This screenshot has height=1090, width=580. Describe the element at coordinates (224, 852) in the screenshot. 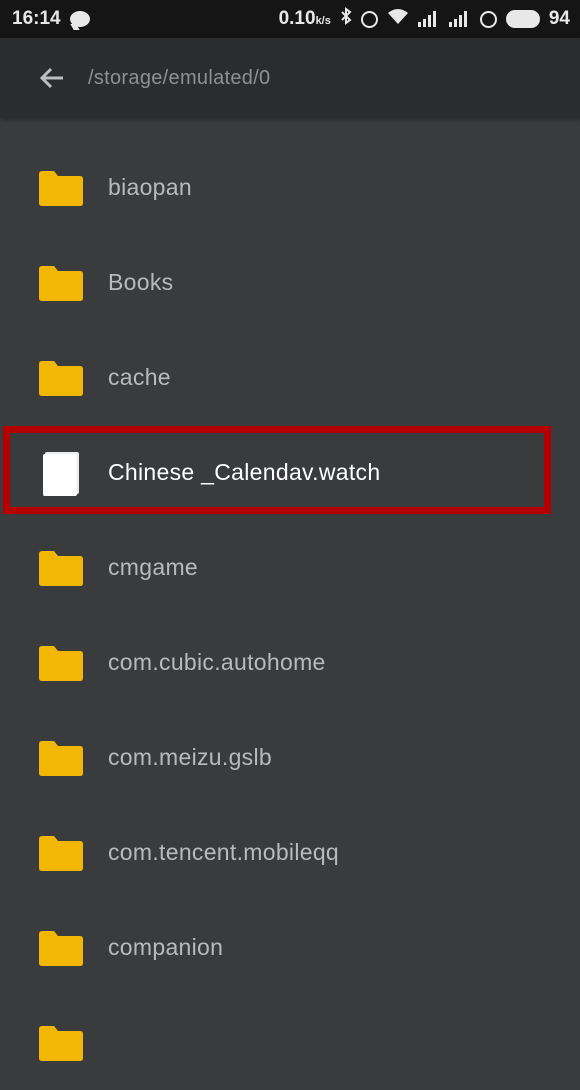

I see `file-name: com.tencent.mobileqq` at that location.